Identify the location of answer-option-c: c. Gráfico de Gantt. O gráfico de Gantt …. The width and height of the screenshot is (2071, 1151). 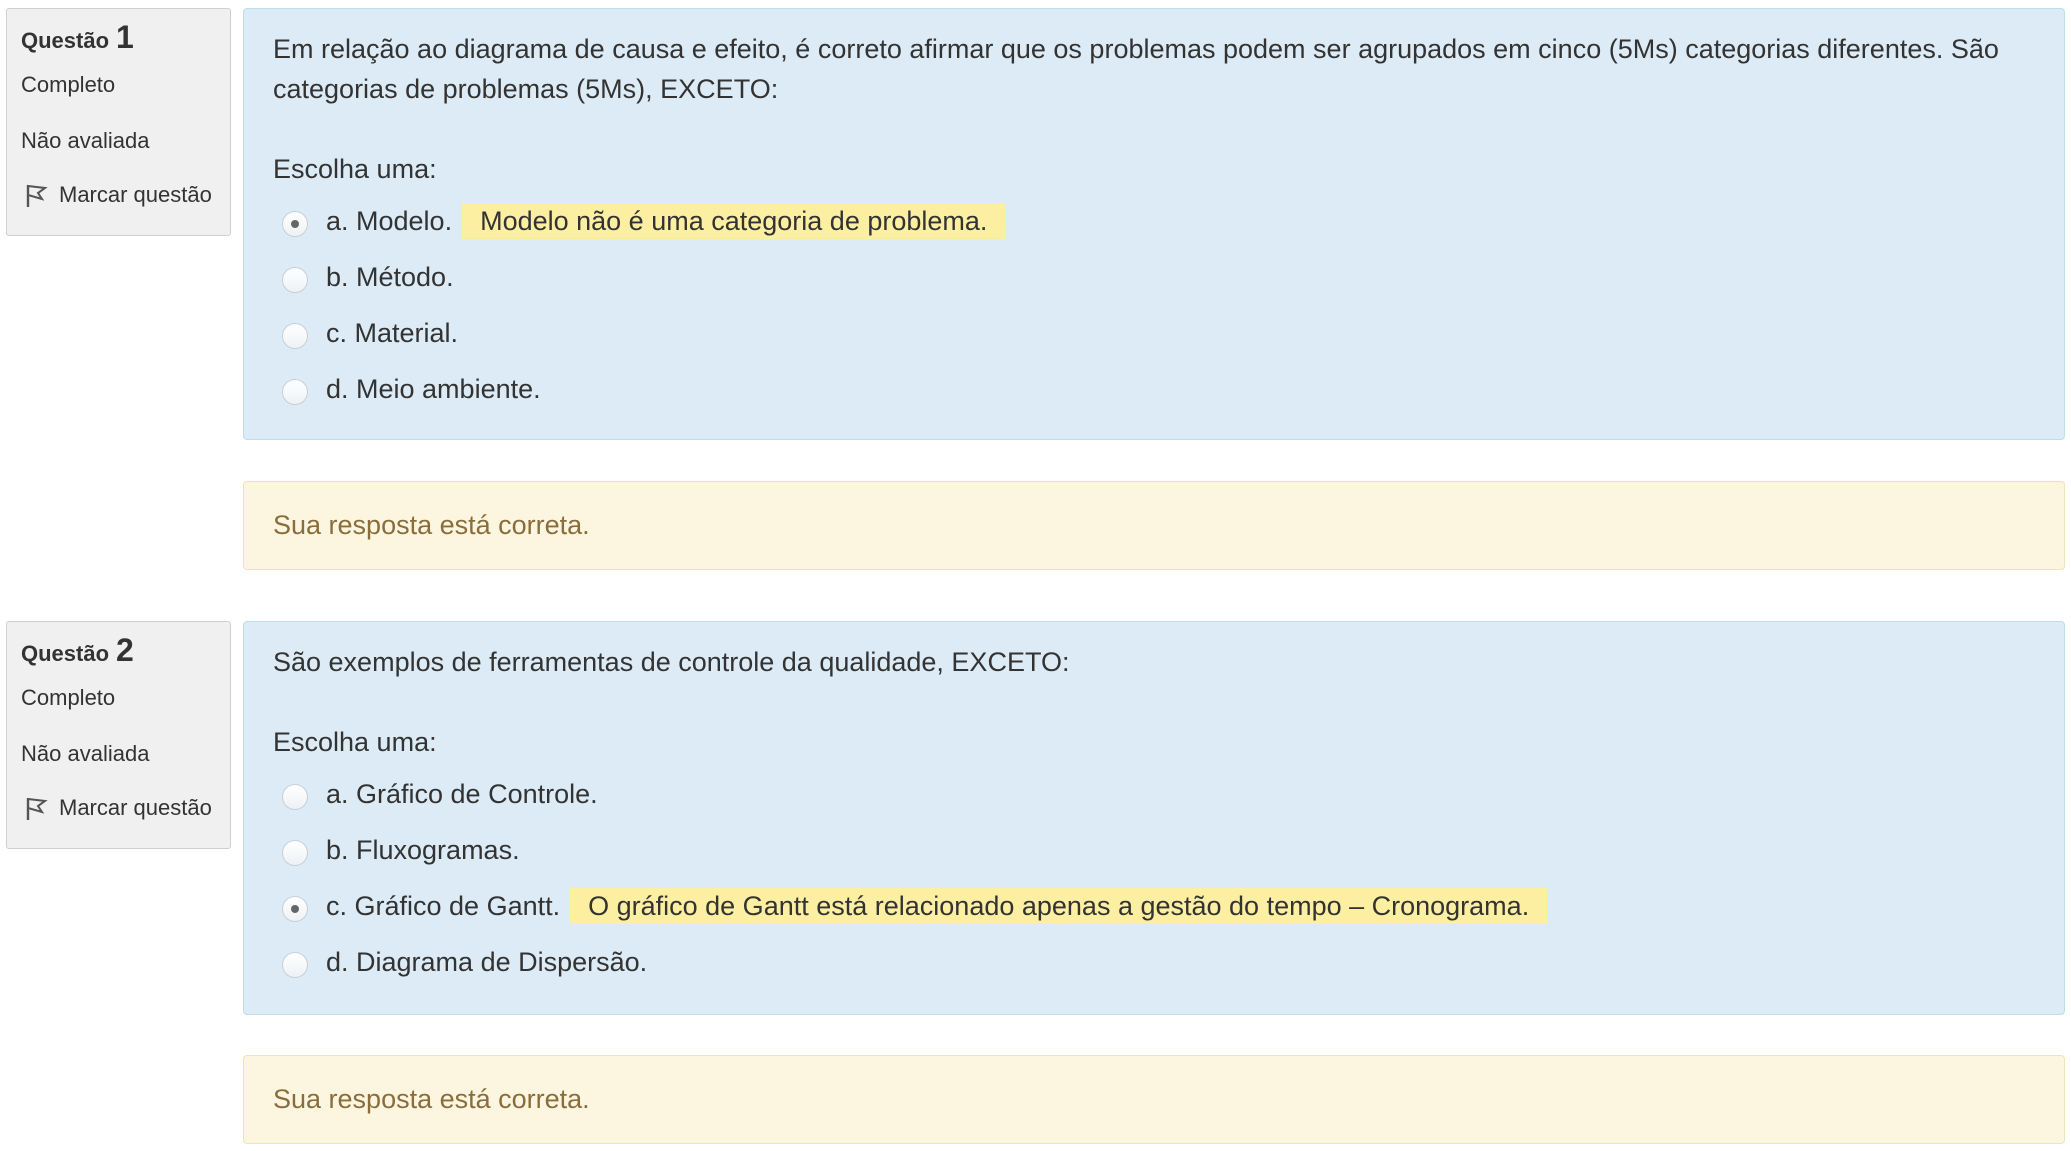
(1153, 906).